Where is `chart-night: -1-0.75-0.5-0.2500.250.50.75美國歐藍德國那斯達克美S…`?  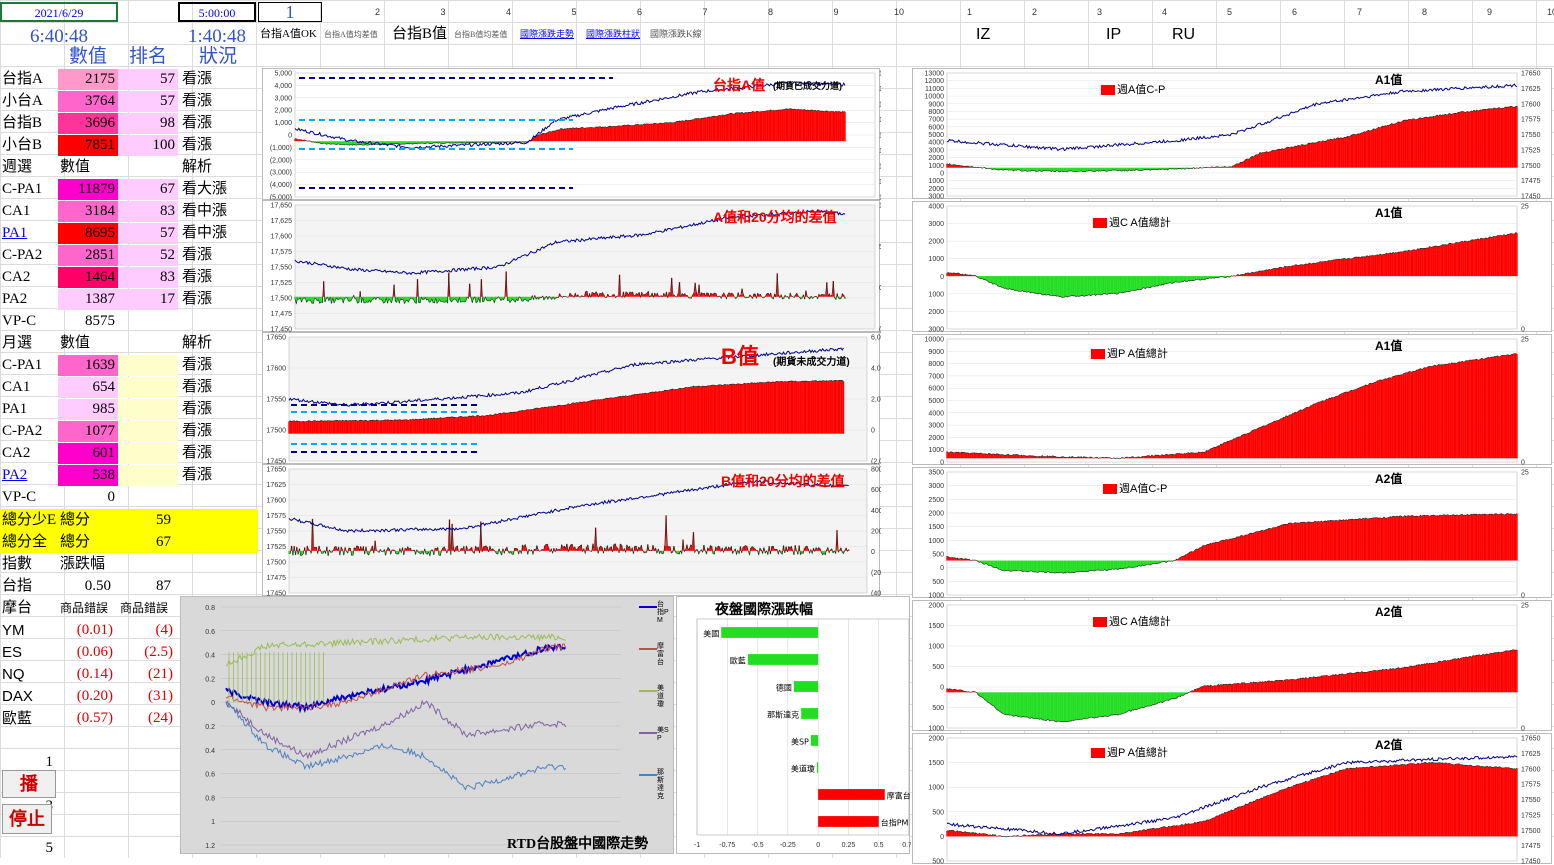
chart-night: -1-0.75-0.5-0.2500.250.50.75美國歐藍德國那斯達克美S… is located at coordinates (793, 725).